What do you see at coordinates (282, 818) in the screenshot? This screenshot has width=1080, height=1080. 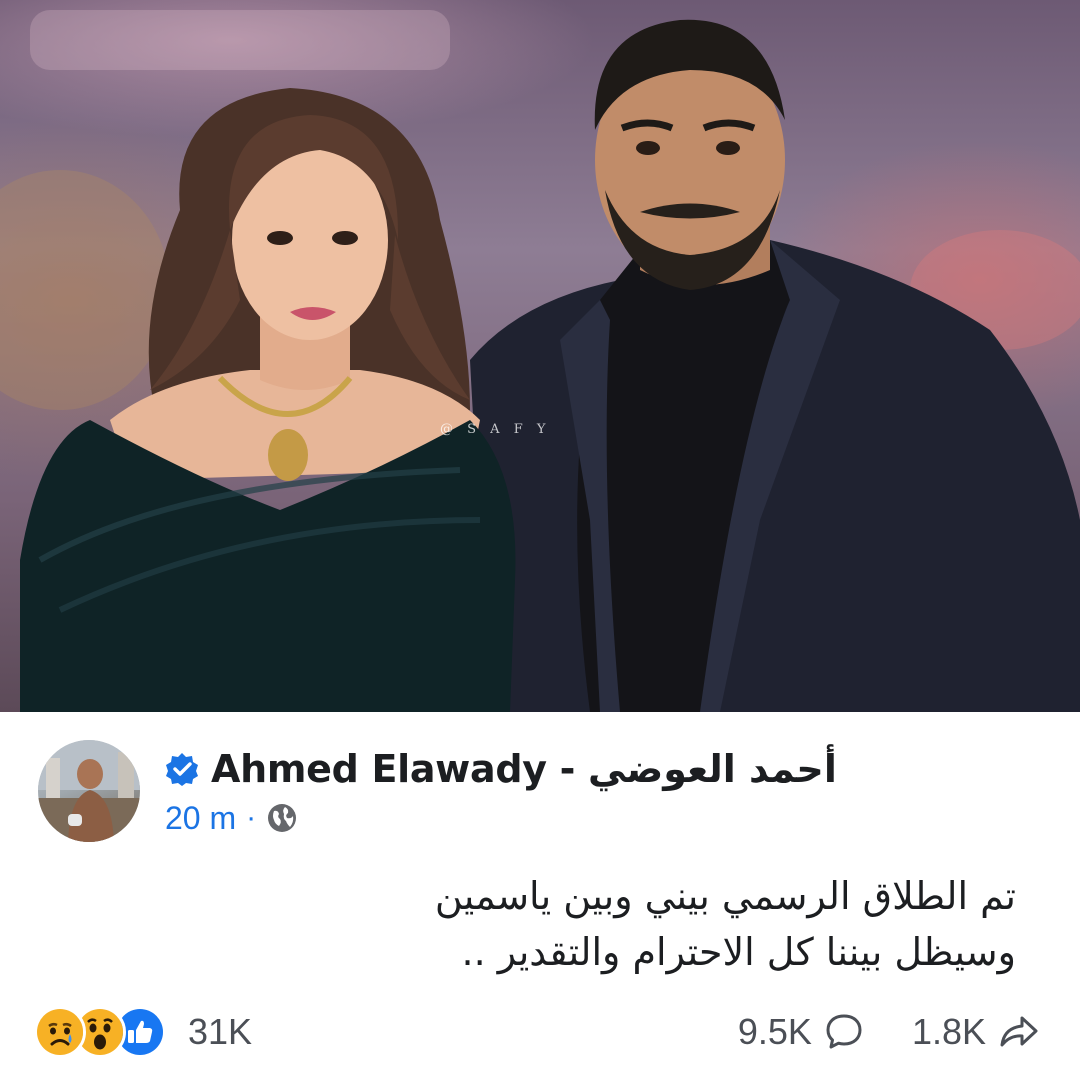 I see `globe-icon` at bounding box center [282, 818].